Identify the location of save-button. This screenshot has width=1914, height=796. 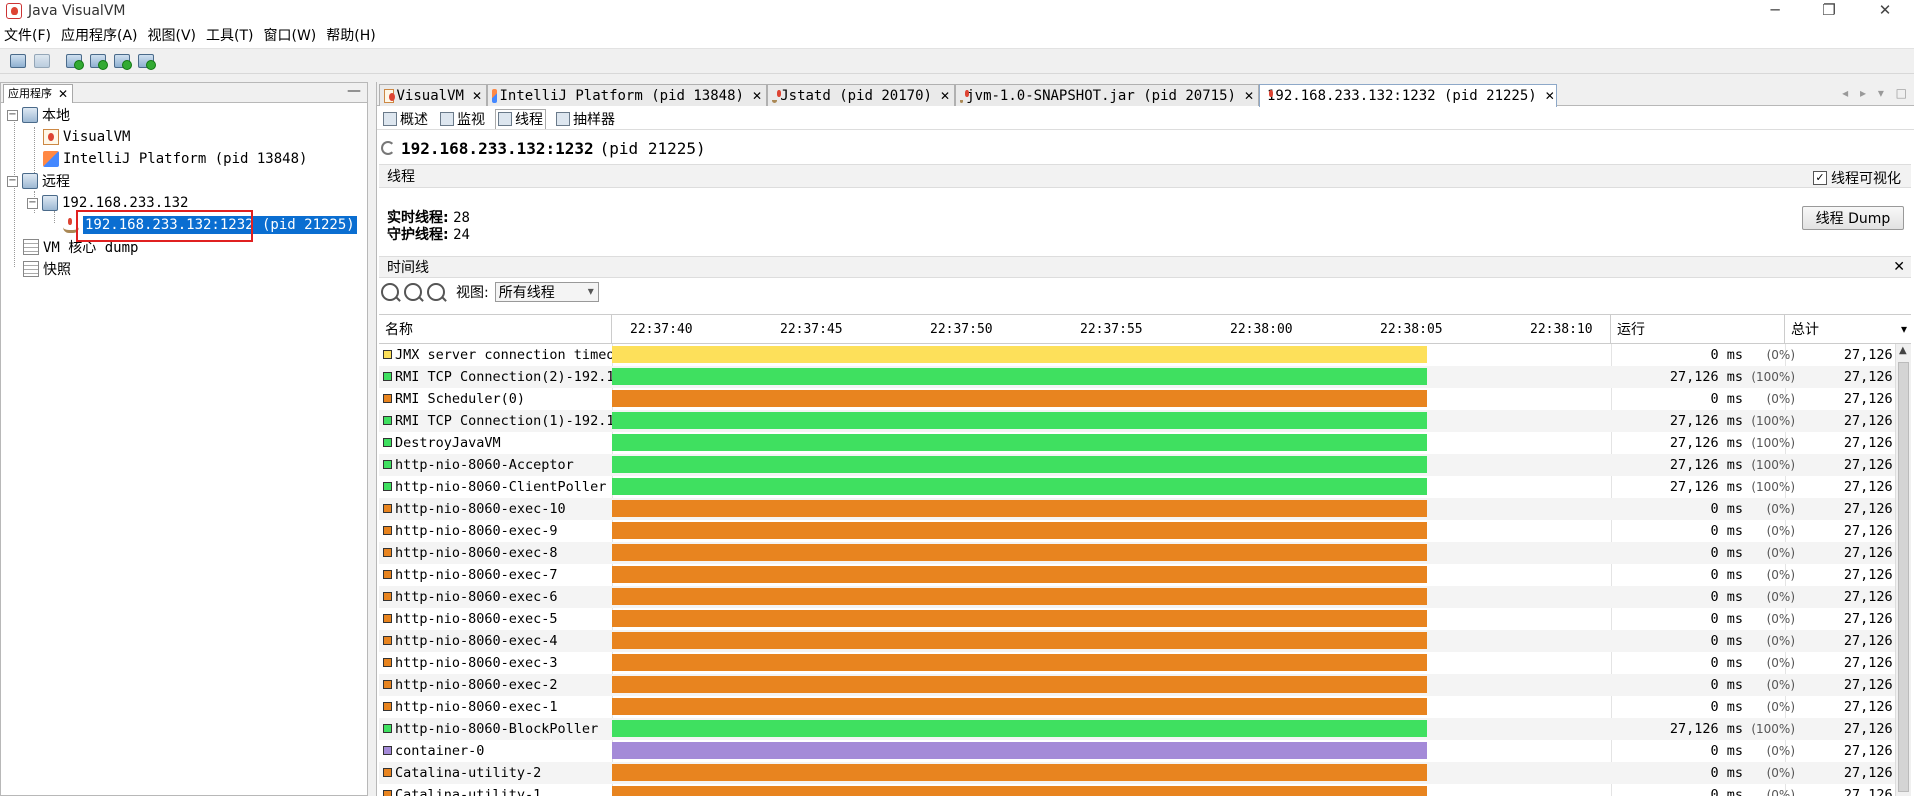
(42, 61).